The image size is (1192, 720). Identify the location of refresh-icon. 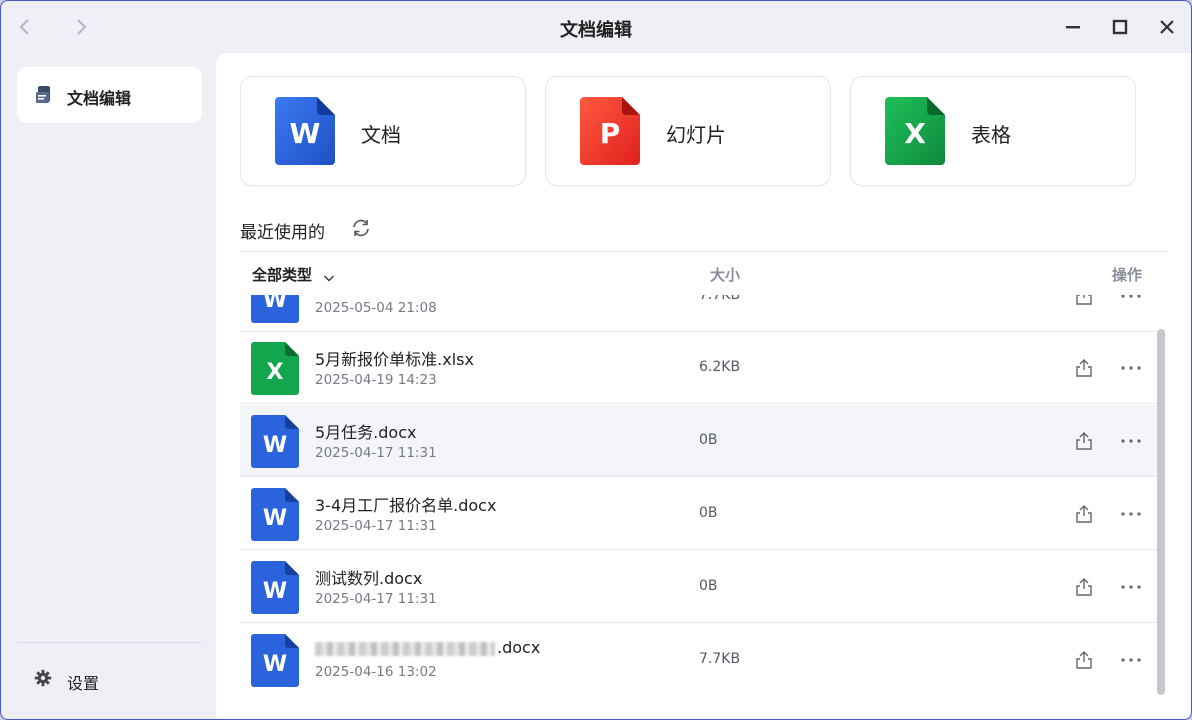
(361, 228).